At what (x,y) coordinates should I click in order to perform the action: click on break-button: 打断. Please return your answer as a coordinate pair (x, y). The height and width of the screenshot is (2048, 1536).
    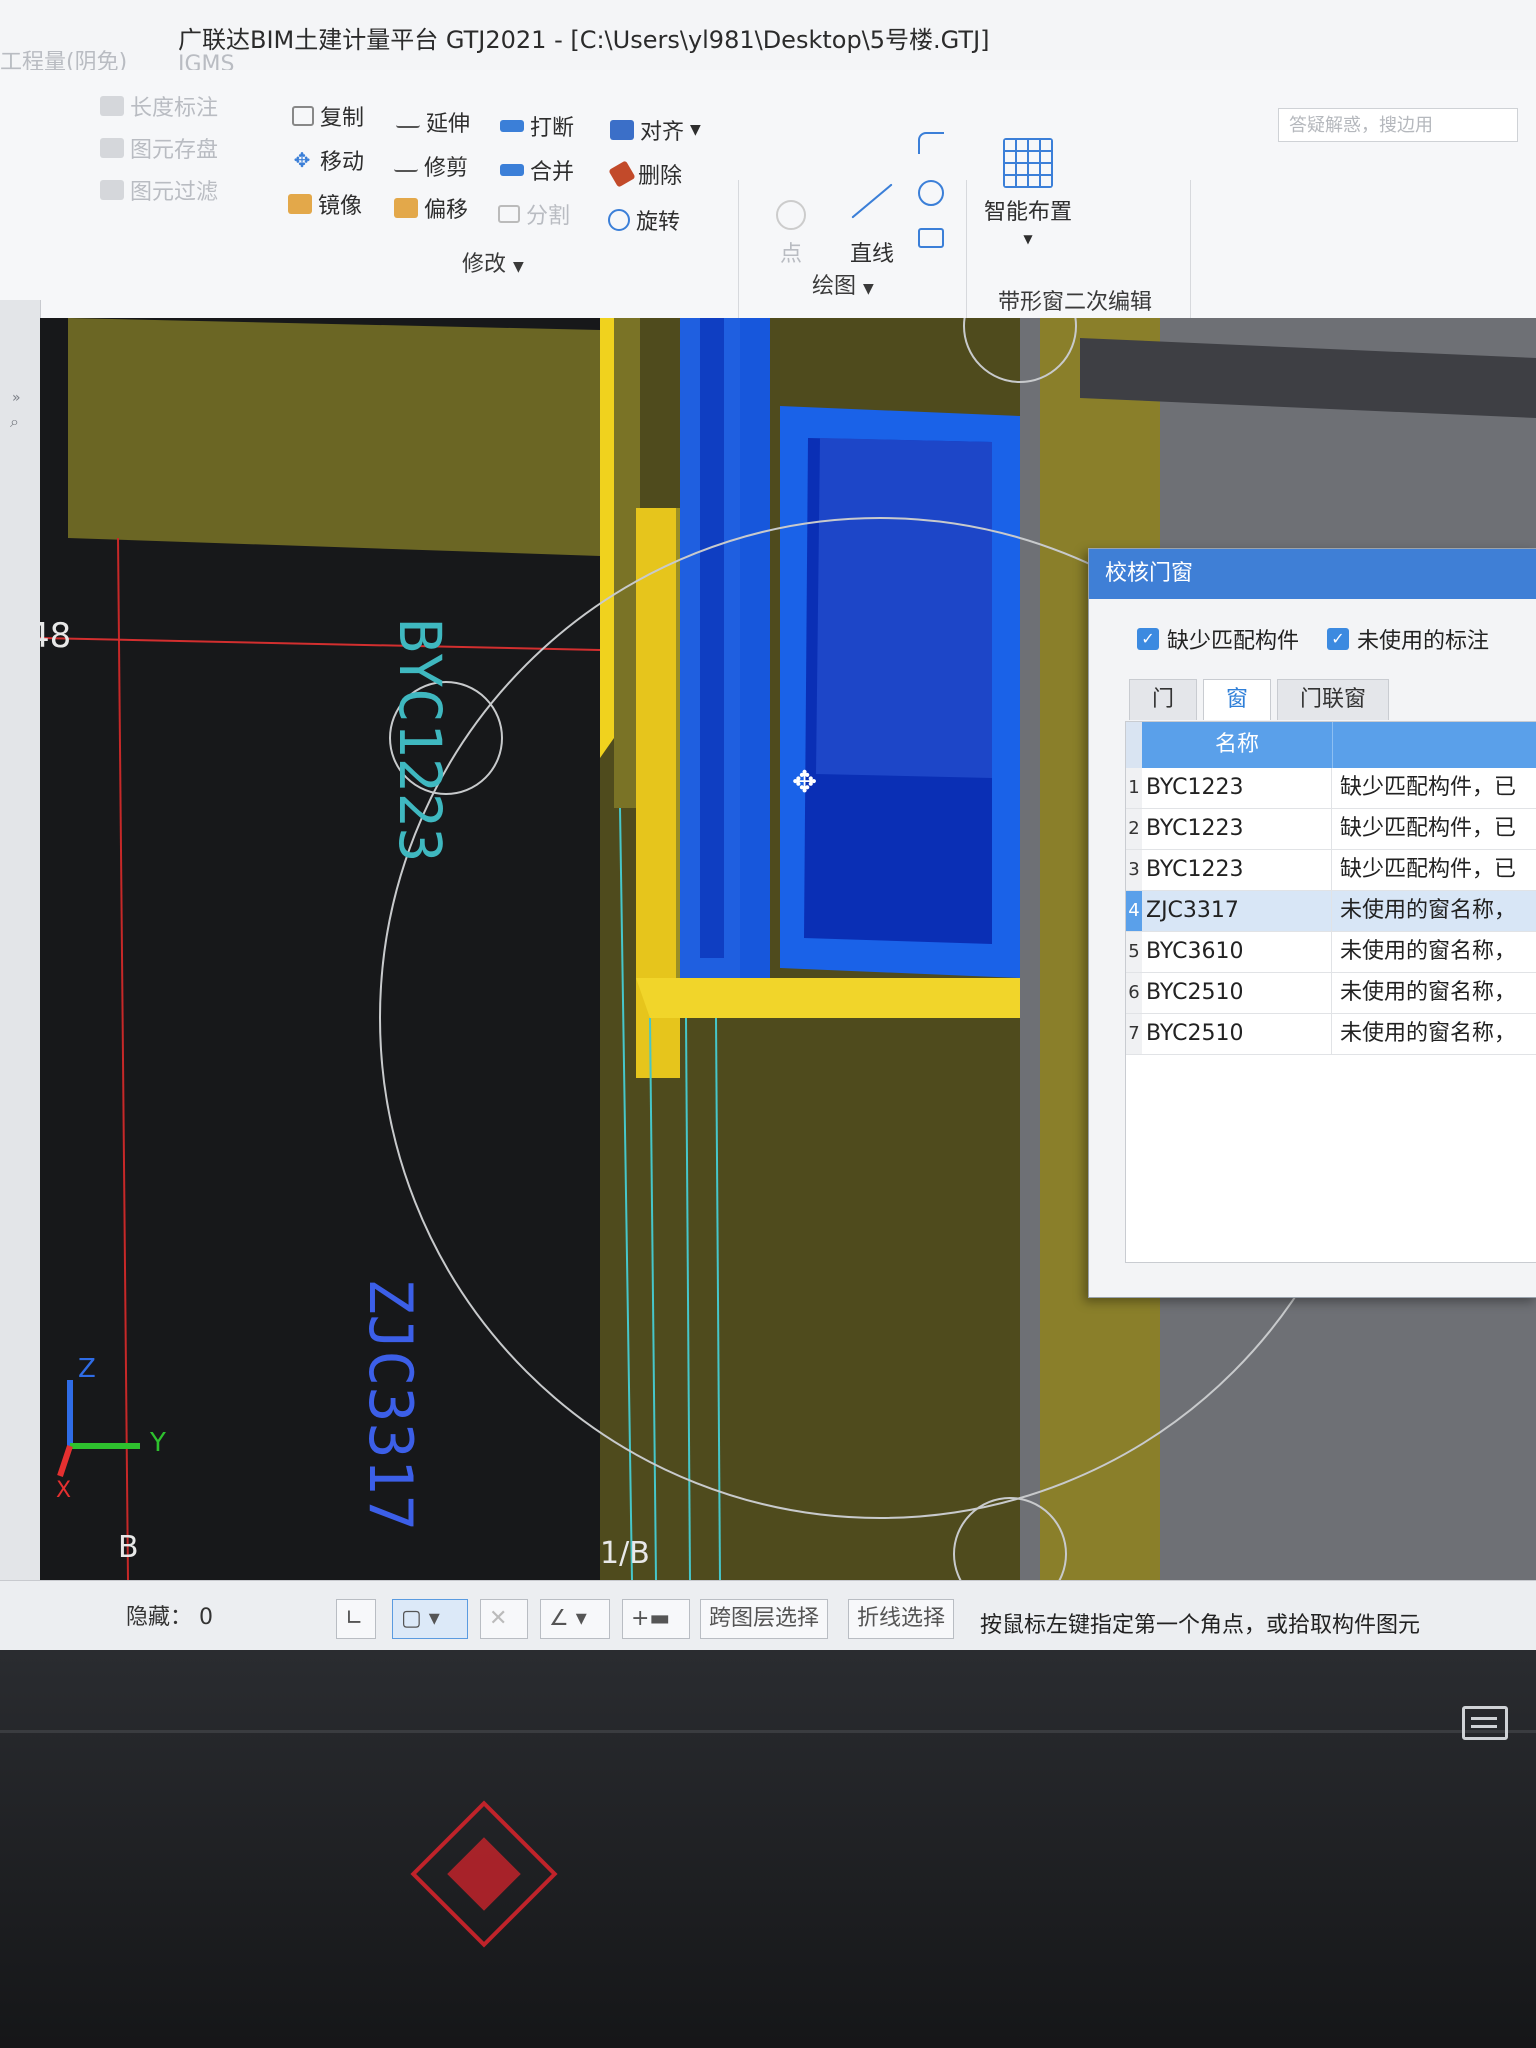
    Looking at the image, I should click on (537, 126).